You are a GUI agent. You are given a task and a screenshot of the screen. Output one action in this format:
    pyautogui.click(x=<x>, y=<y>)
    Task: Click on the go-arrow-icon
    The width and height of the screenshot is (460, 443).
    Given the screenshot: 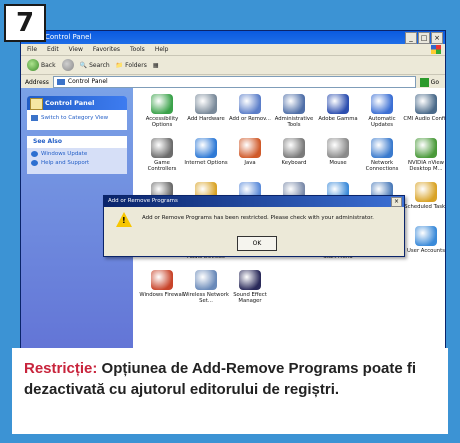 What is the action you would take?
    pyautogui.click(x=424, y=82)
    